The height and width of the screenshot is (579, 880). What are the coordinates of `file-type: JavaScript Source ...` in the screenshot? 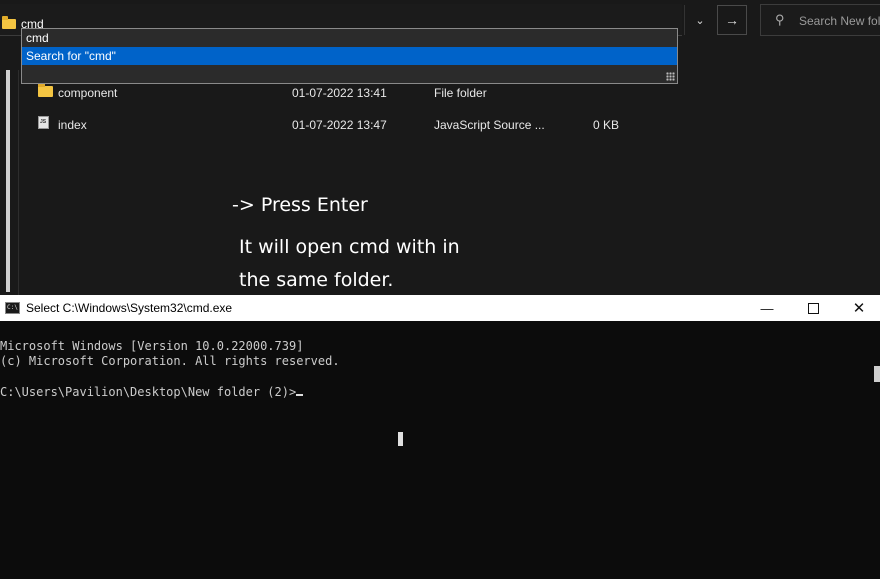 It's located at (489, 125).